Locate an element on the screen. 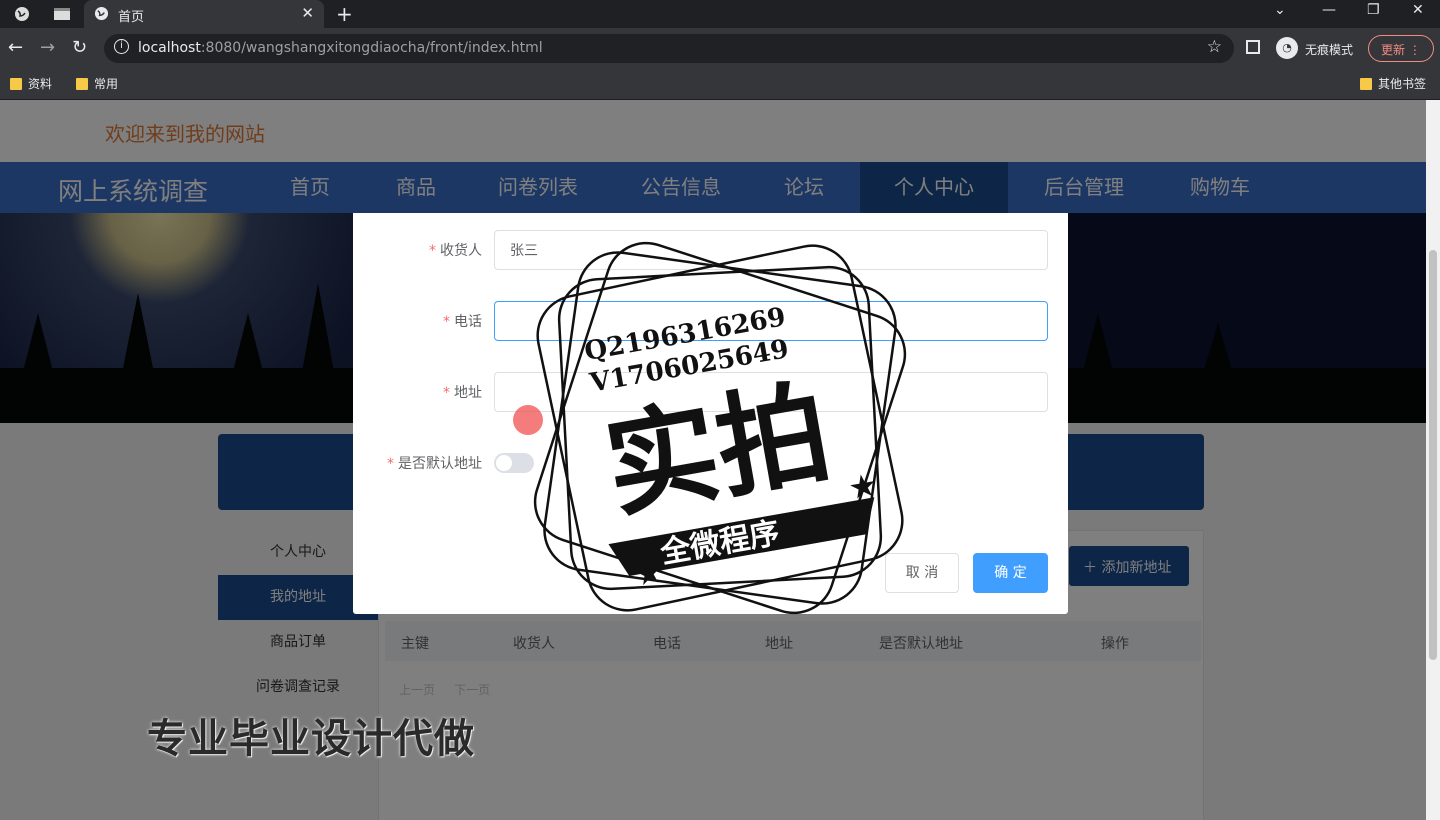 Image resolution: width=1440 pixels, height=820 pixels. tab-title: 首页 is located at coordinates (131, 17).